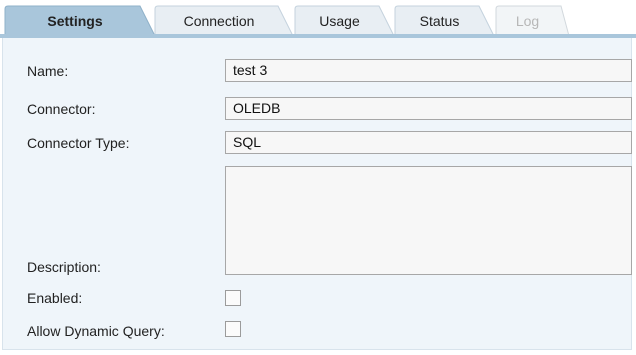 The image size is (636, 355). I want to click on tab-status: Status, so click(444, 21).